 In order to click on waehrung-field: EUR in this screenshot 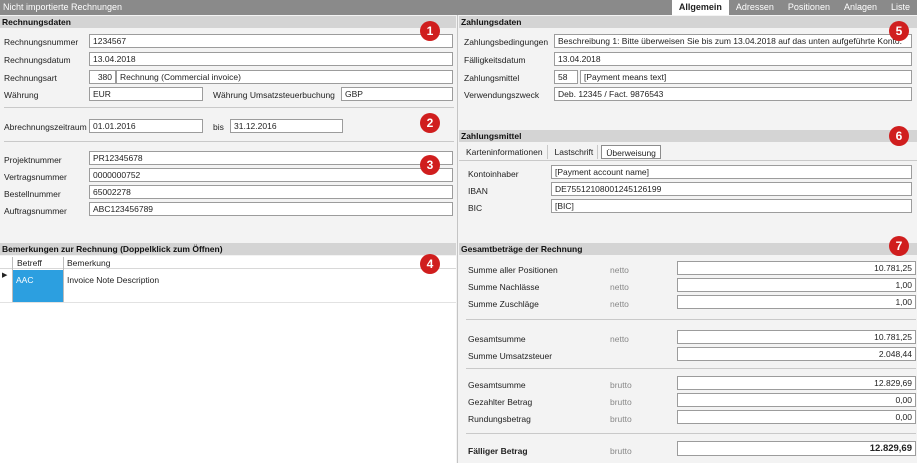, I will do `click(146, 94)`.